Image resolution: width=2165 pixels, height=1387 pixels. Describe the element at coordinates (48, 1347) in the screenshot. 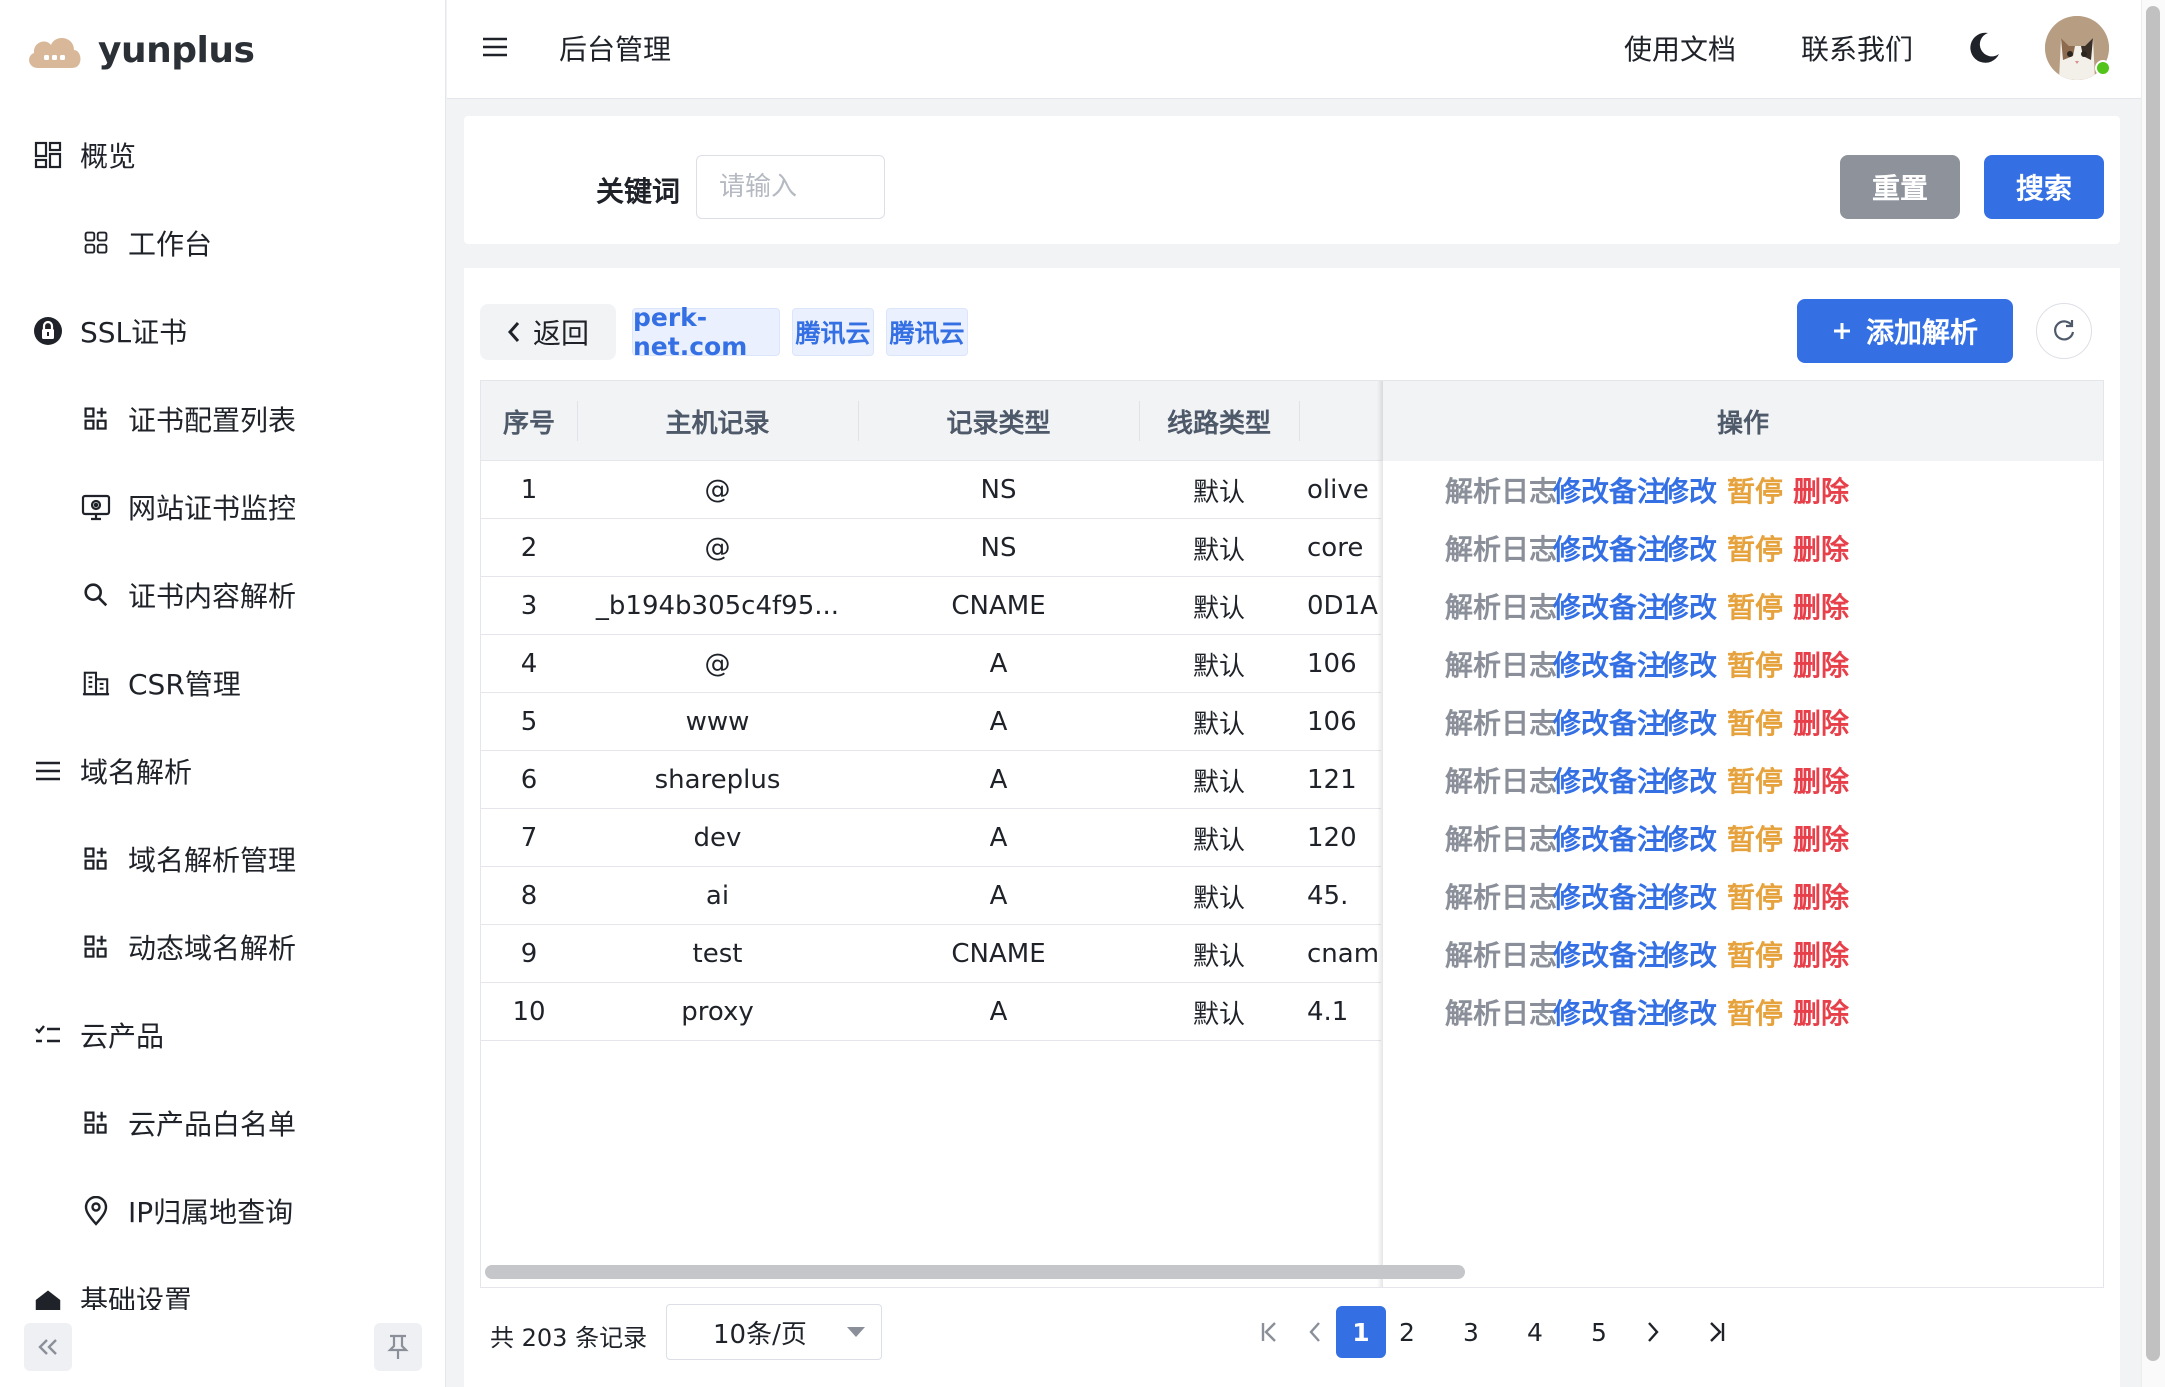

I see `collapse-sidebar-button` at that location.